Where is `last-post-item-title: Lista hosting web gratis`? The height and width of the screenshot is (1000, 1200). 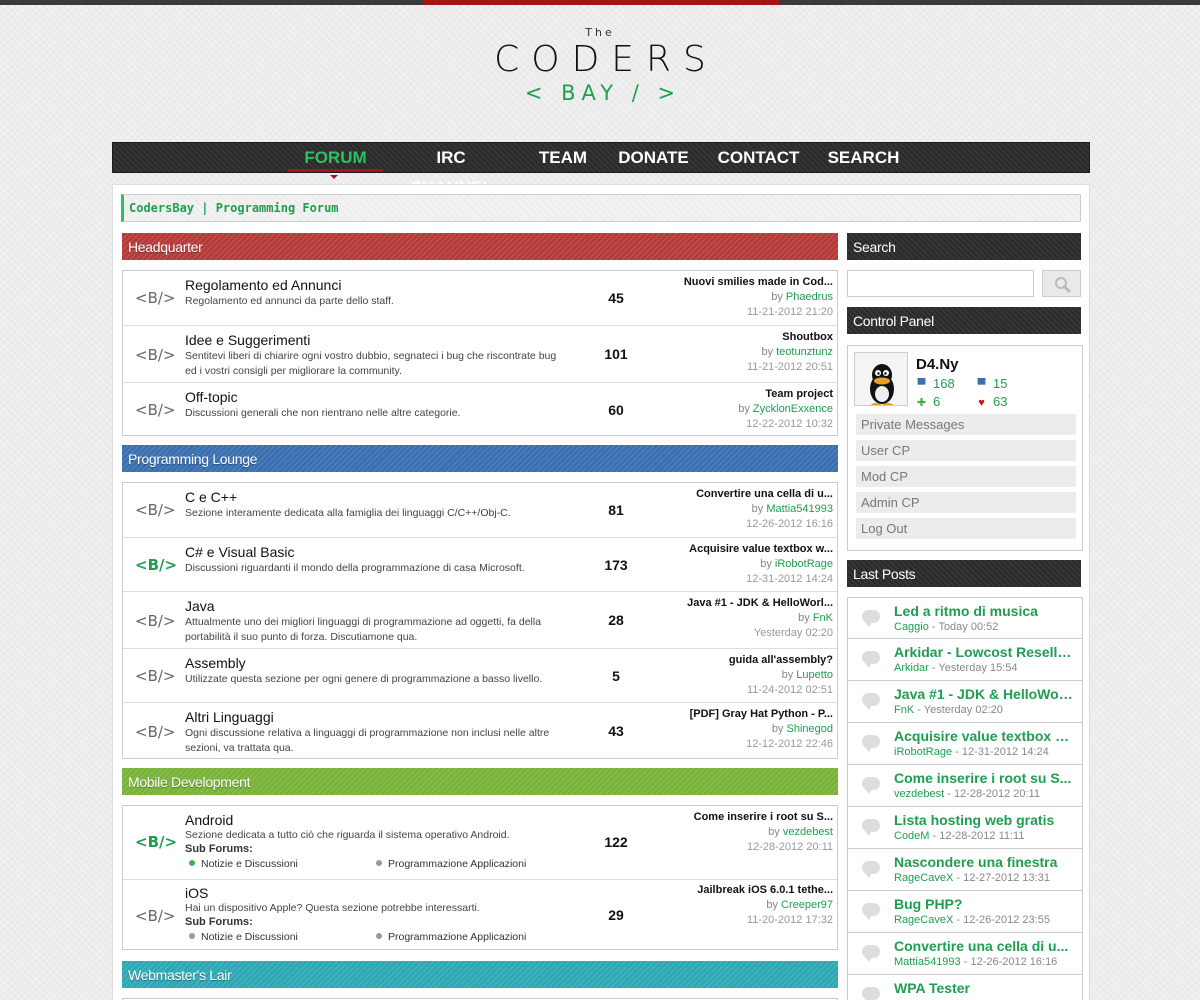
last-post-item-title: Lista hosting web gratis is located at coordinates (984, 820).